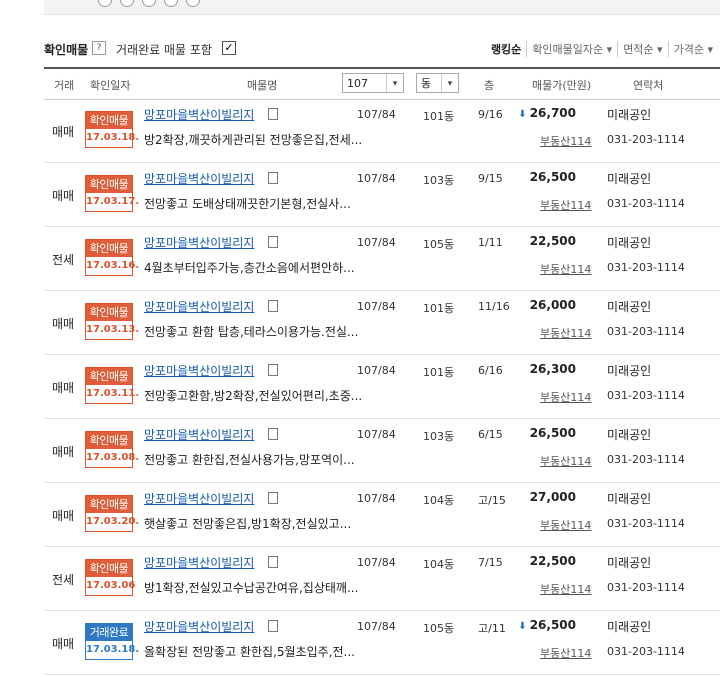 This screenshot has height=677, width=720. Describe the element at coordinates (109, 632) in the screenshot. I see `badge-label: 거래완료` at that location.